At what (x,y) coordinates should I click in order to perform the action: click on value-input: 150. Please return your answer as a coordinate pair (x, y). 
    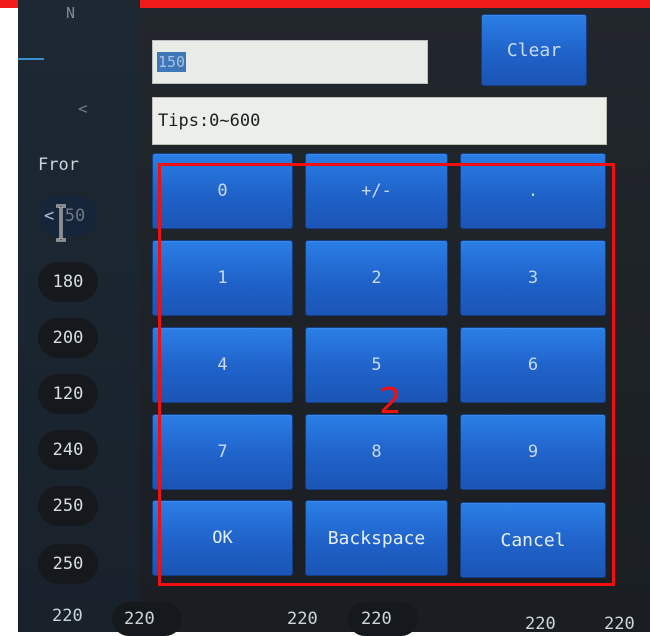
    Looking at the image, I should click on (290, 62).